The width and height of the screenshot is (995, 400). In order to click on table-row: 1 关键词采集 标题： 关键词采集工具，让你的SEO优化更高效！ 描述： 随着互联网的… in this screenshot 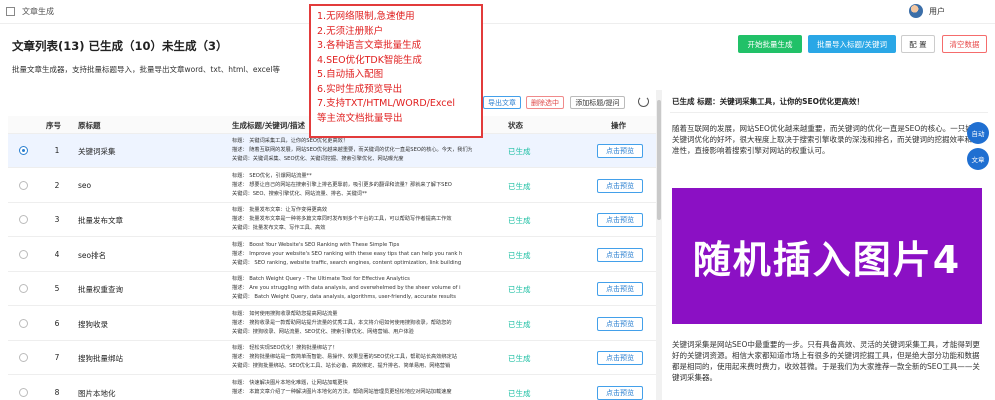, I will do `click(332, 151)`.